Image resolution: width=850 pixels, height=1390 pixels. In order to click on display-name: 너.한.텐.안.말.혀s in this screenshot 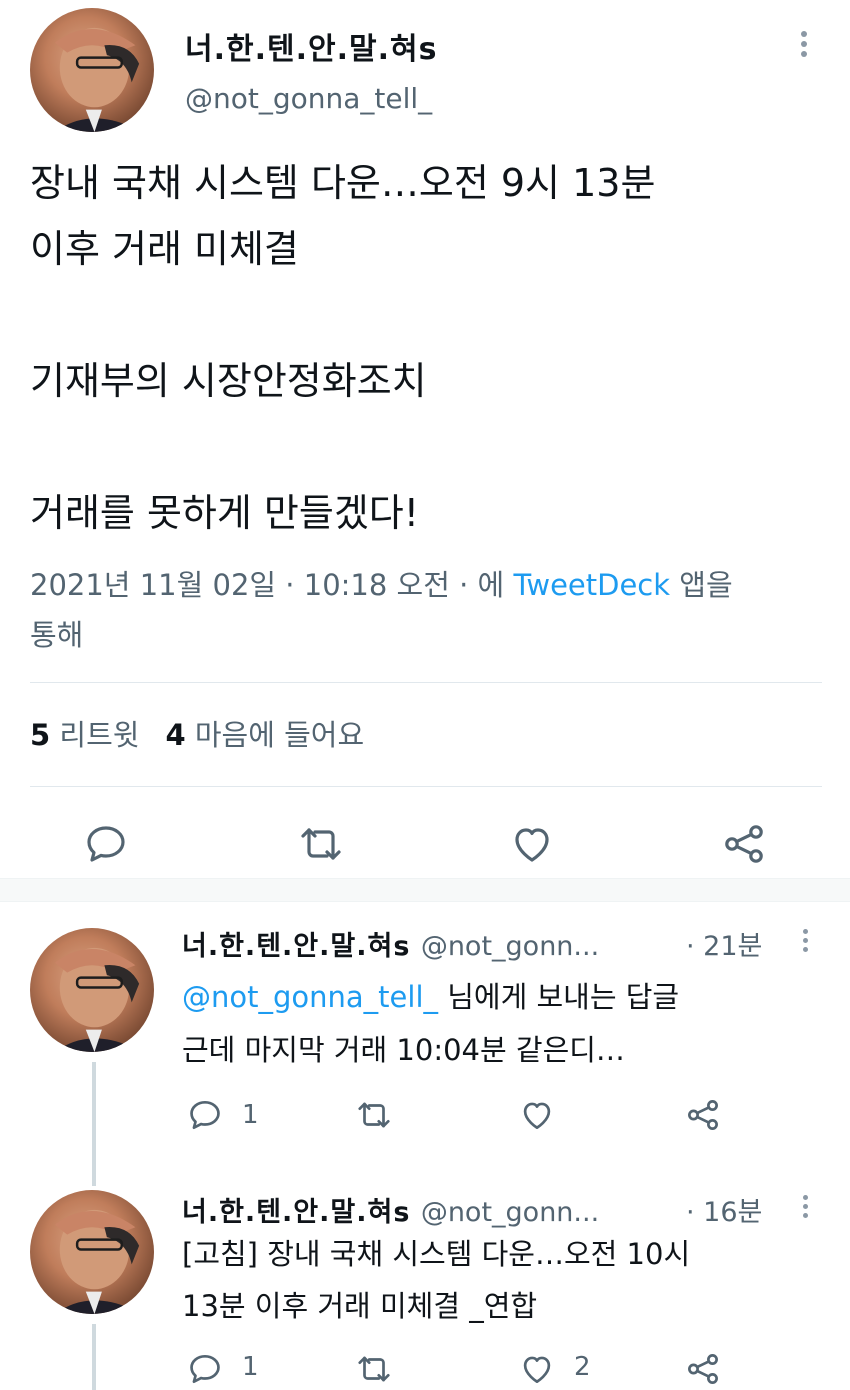, I will do `click(311, 46)`.